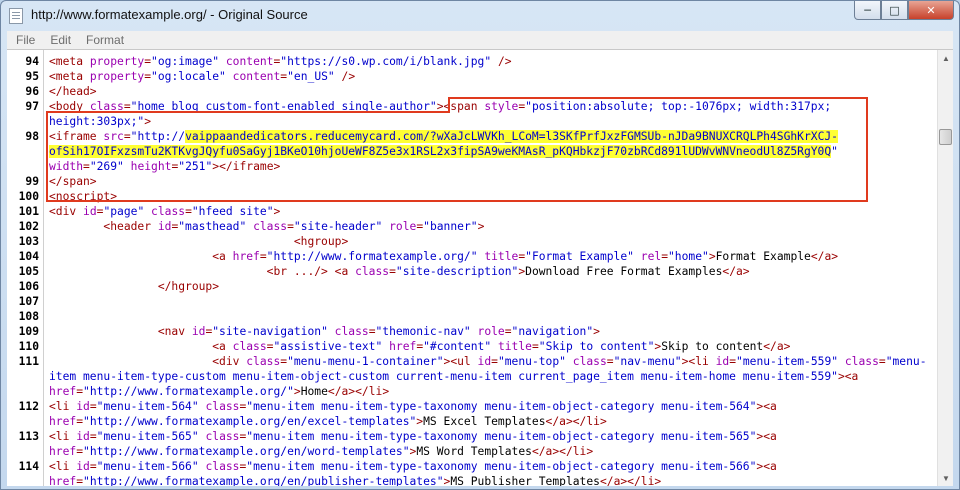  What do you see at coordinates (28, 286) in the screenshot?
I see `line-number: 106` at bounding box center [28, 286].